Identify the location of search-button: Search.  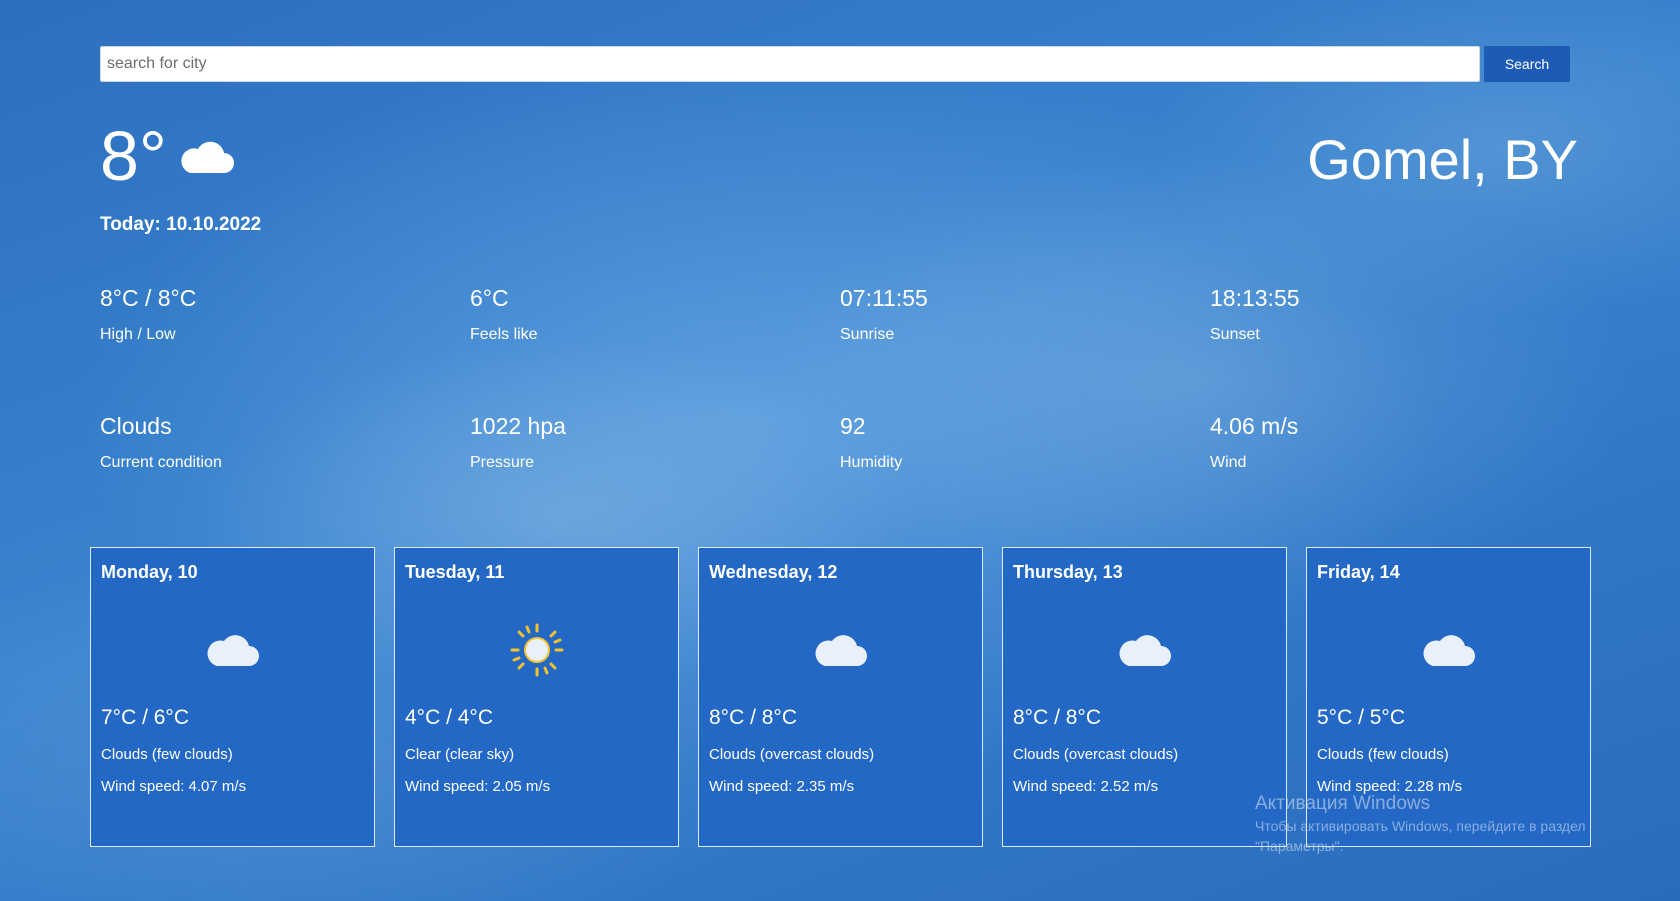
(1527, 64).